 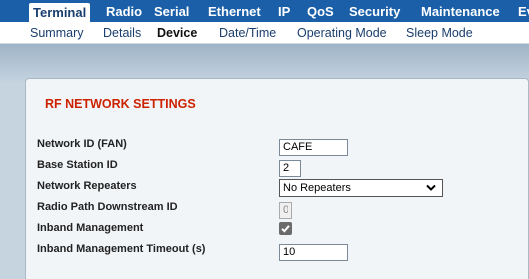 I want to click on checkmark-icon, so click(x=285, y=229).